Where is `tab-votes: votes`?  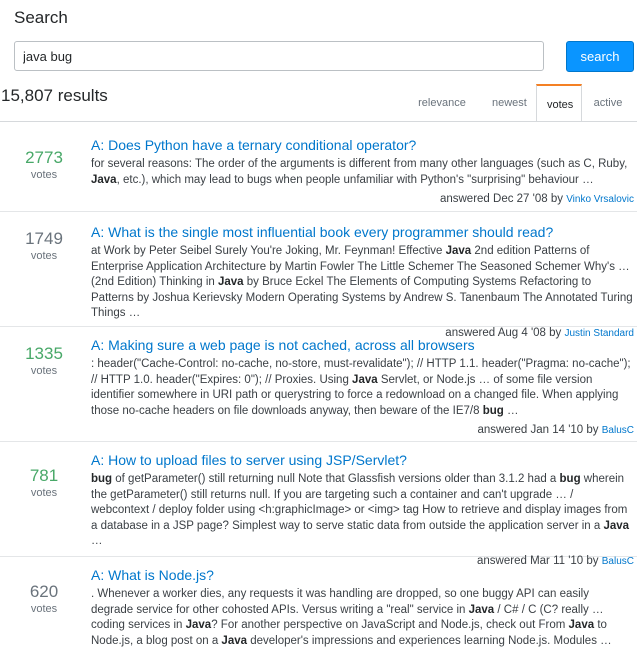
tab-votes: votes is located at coordinates (559, 103).